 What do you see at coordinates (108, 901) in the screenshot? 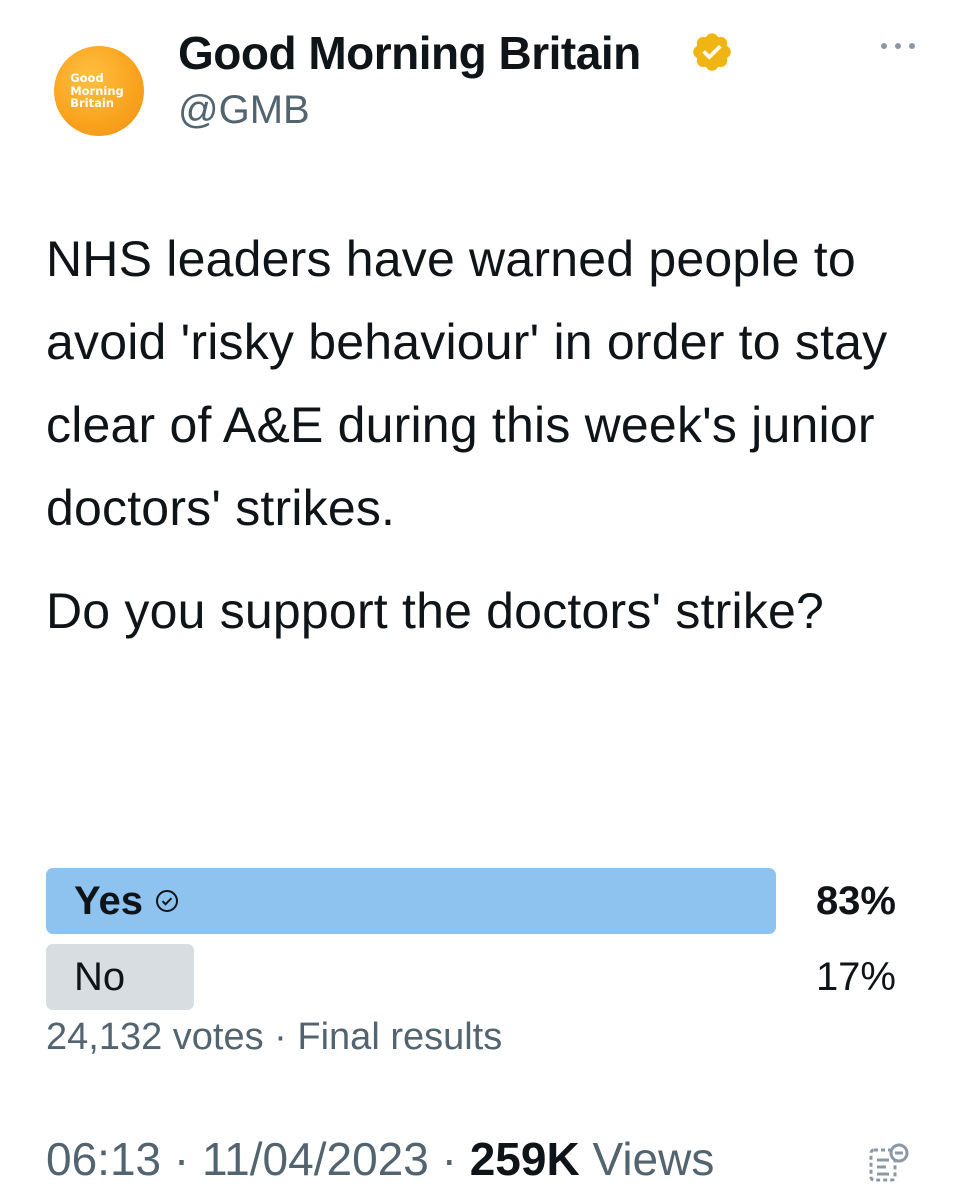
I see `poll-label-yes: Yes` at bounding box center [108, 901].